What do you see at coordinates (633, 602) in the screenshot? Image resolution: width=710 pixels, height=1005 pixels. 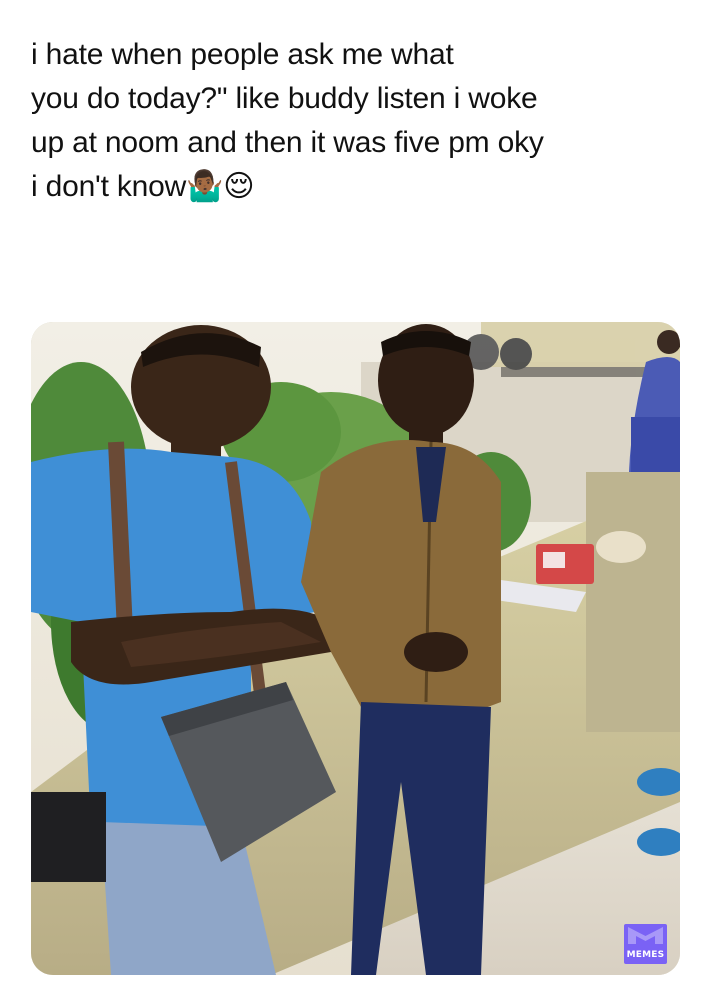 I see `wall-pillar` at bounding box center [633, 602].